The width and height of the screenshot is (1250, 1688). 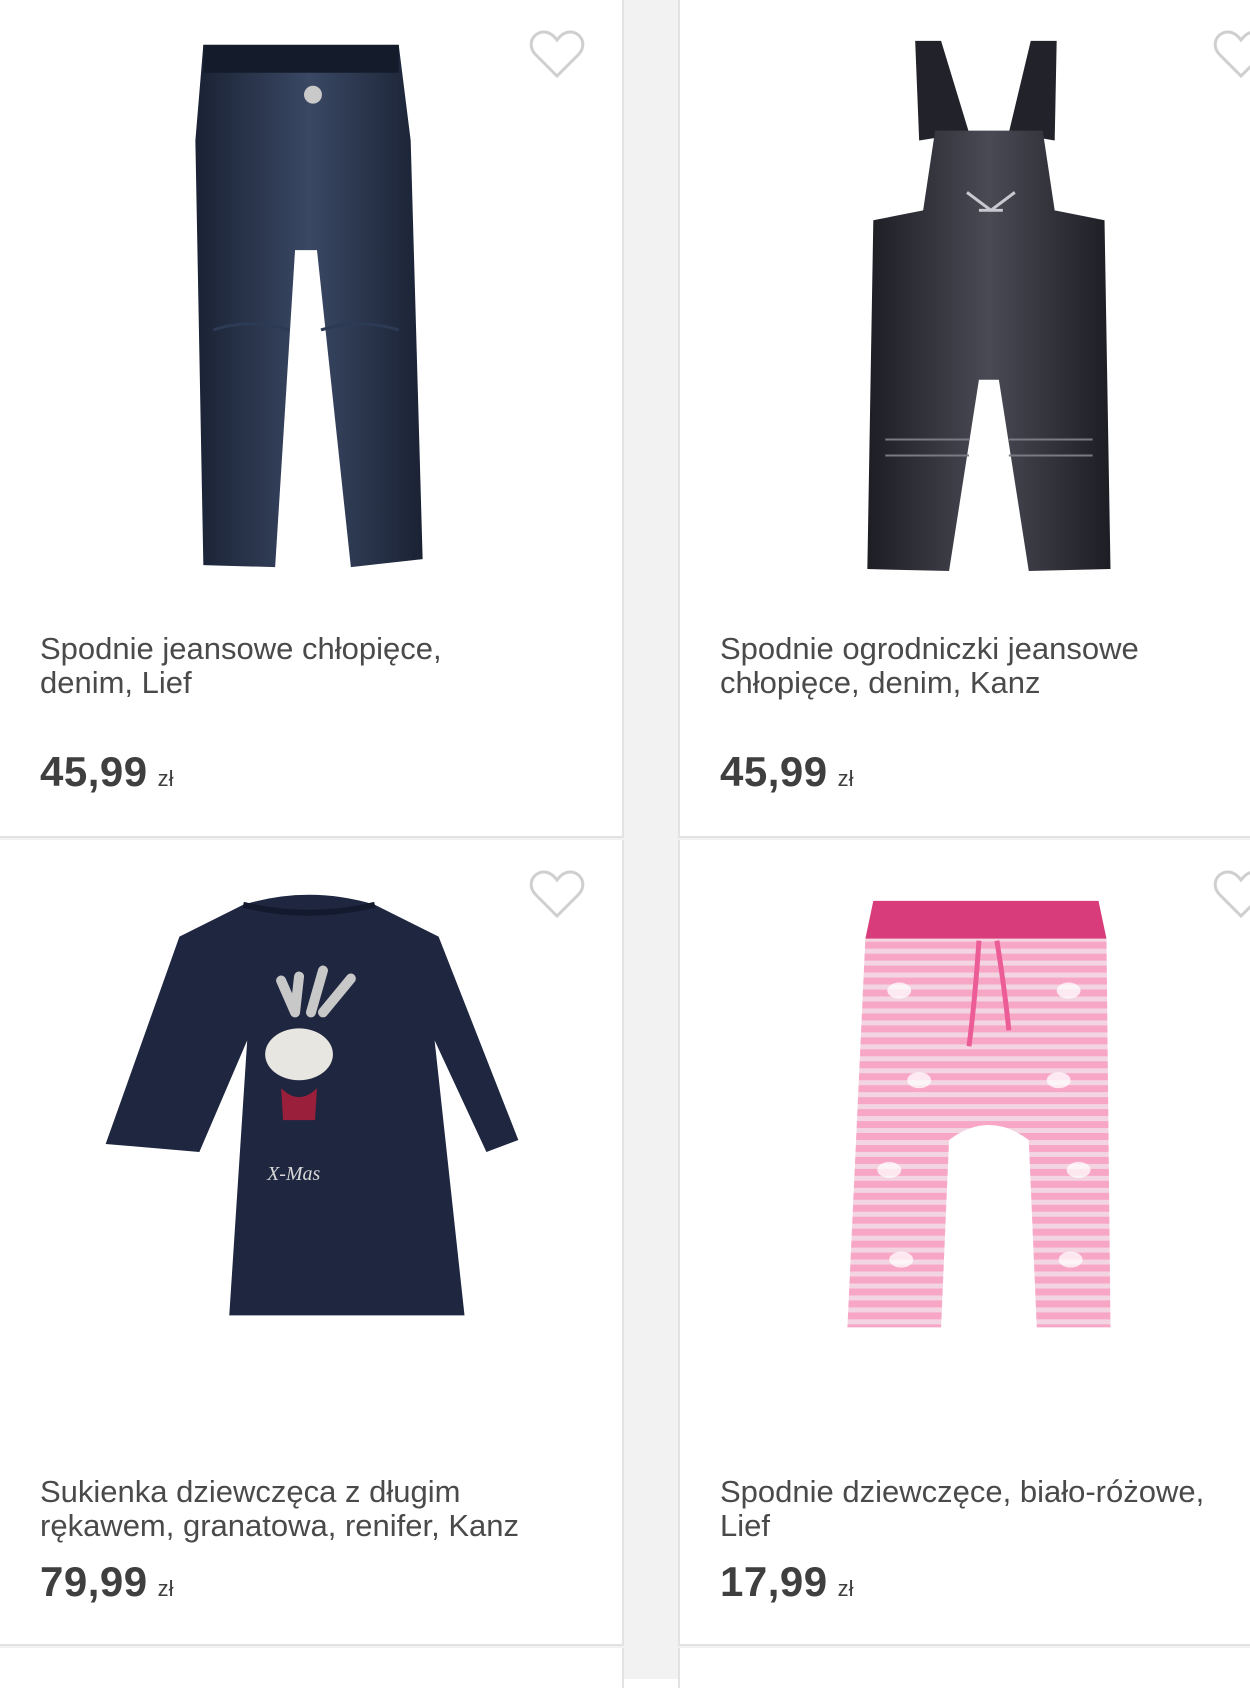 What do you see at coordinates (980, 1509) in the screenshot?
I see `product-name: Spodnie dziewczęce, biało-różowe, Lief` at bounding box center [980, 1509].